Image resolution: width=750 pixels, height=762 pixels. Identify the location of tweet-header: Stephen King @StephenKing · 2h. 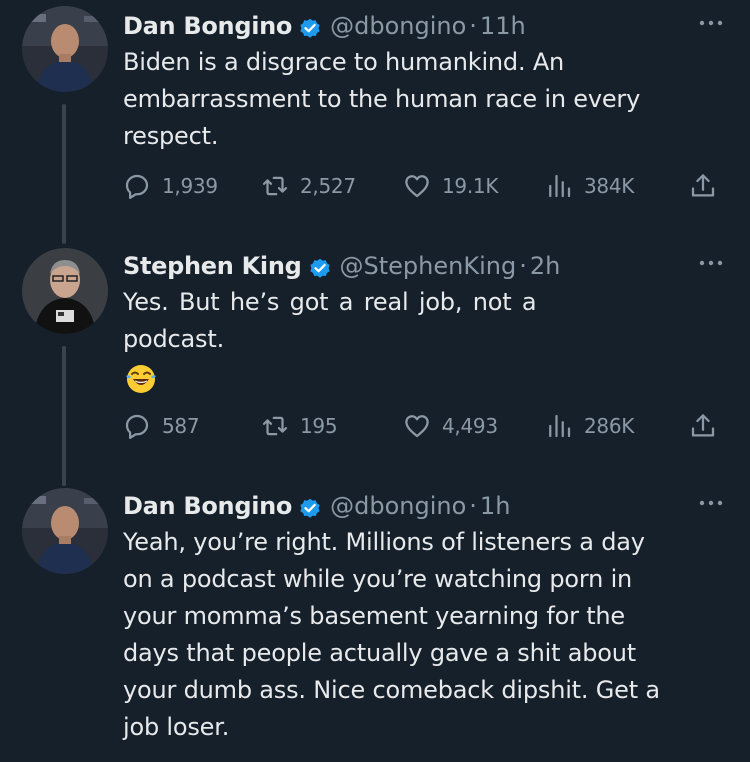
(341, 266).